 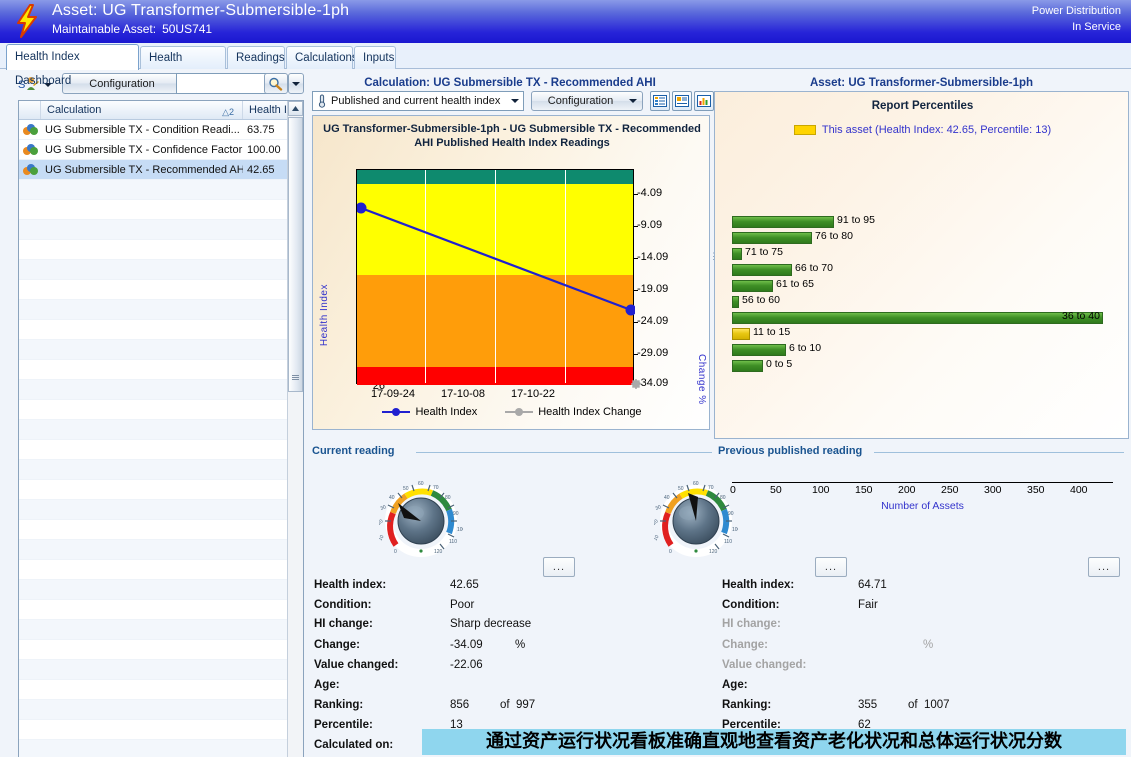 What do you see at coordinates (276, 83) in the screenshot?
I see `find-button` at bounding box center [276, 83].